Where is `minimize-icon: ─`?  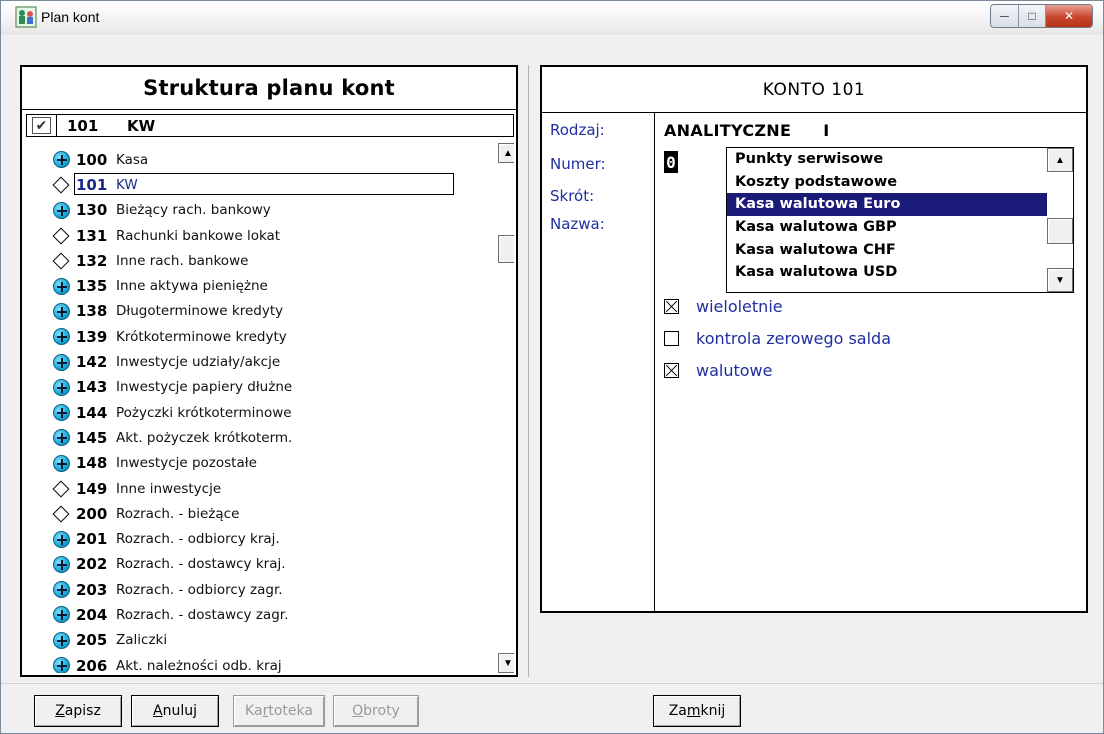 minimize-icon: ─ is located at coordinates (1004, 16).